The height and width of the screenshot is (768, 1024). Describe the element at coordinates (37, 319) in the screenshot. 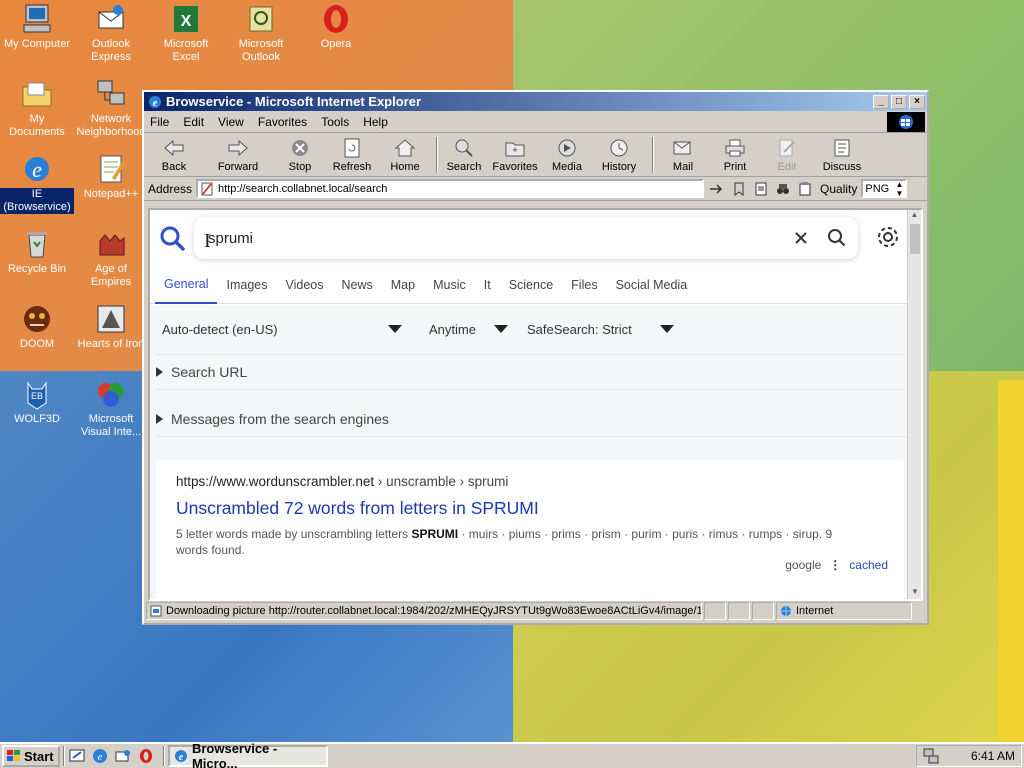

I see `doom-icon` at that location.